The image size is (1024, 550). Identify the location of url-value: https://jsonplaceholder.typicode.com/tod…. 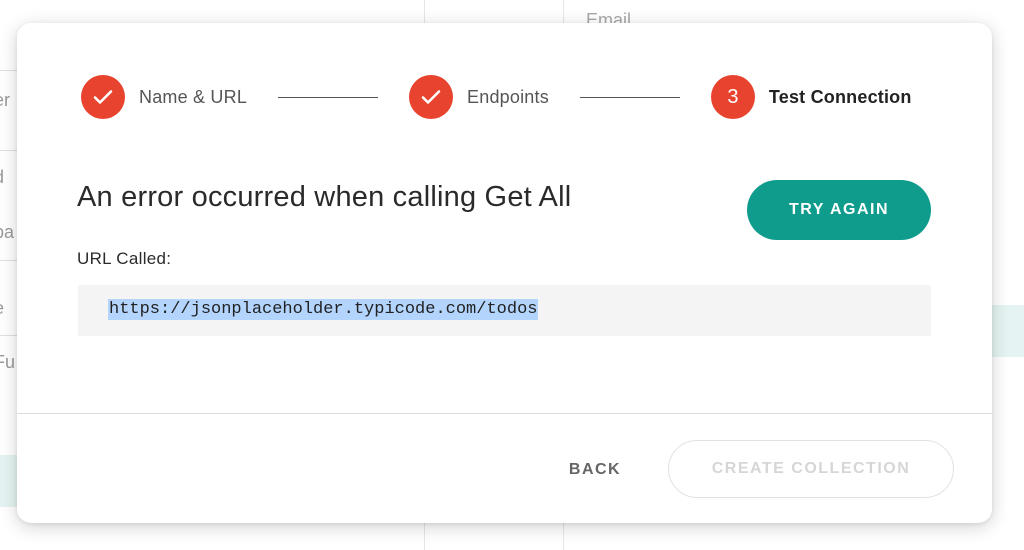
(323, 309).